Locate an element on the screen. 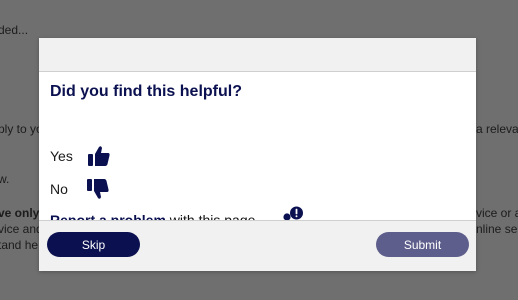  bg-text-line: vice and is located at coordinates (21, 229).